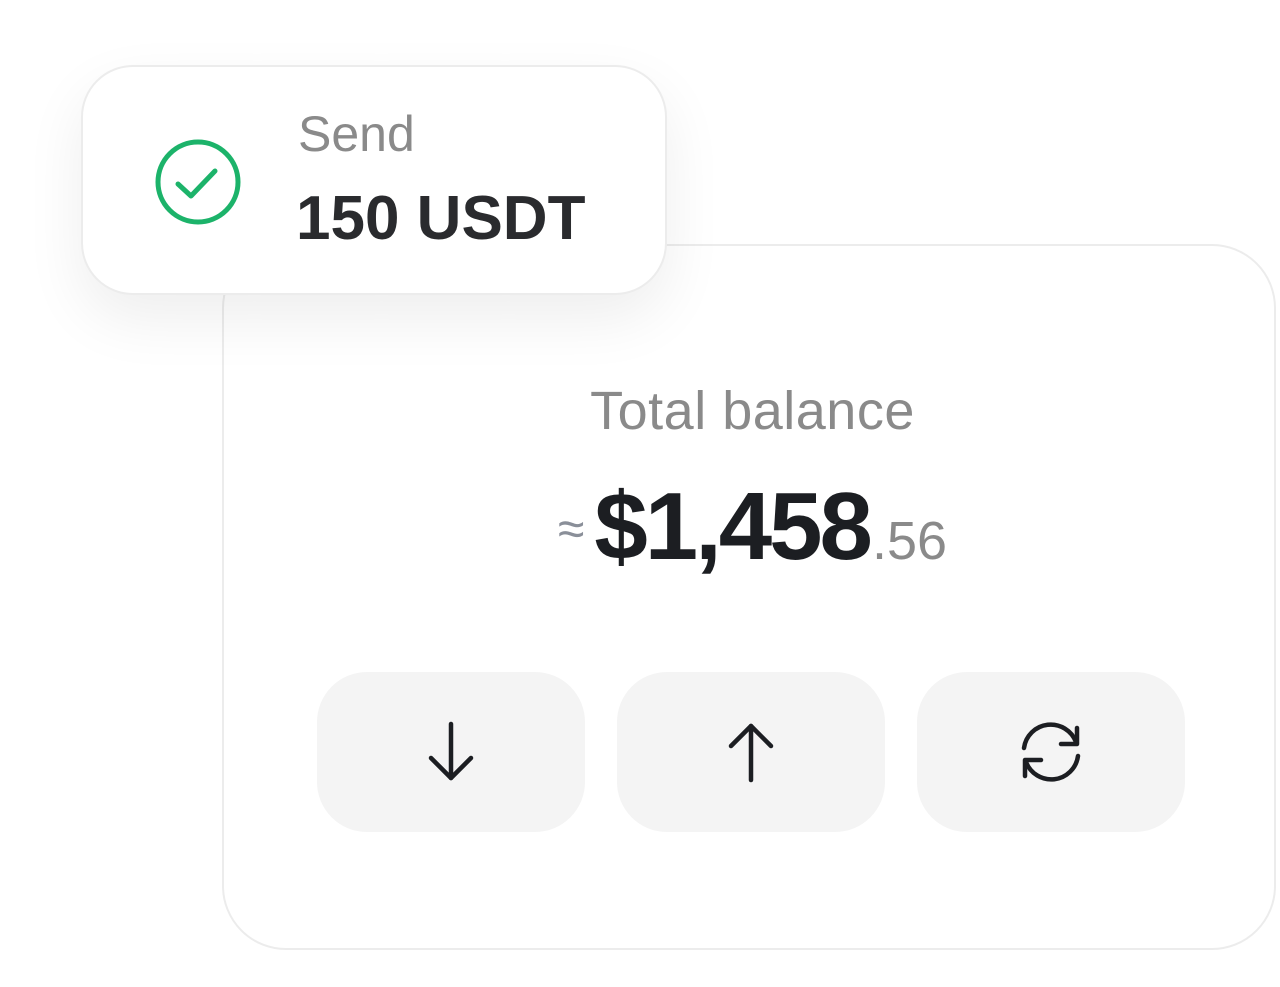 This screenshot has height=987, width=1280. Describe the element at coordinates (198, 182) in the screenshot. I see `check-circle-icon` at that location.